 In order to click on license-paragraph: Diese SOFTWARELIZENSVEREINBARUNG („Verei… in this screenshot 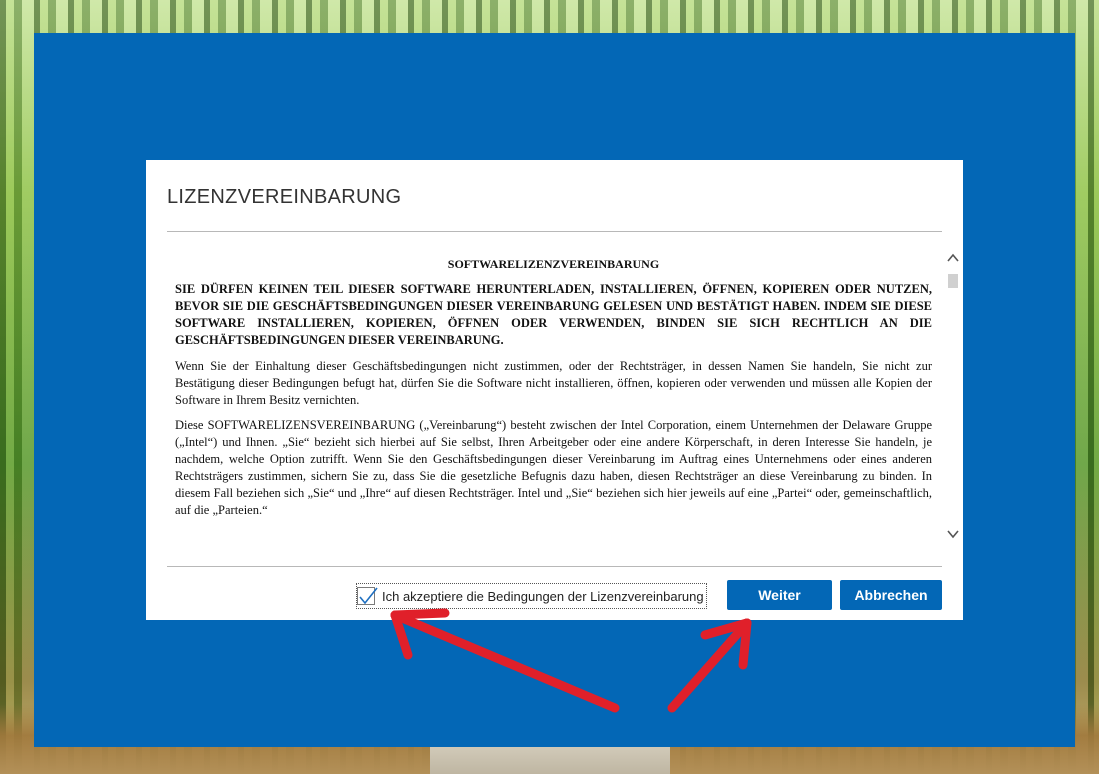, I will do `click(553, 467)`.